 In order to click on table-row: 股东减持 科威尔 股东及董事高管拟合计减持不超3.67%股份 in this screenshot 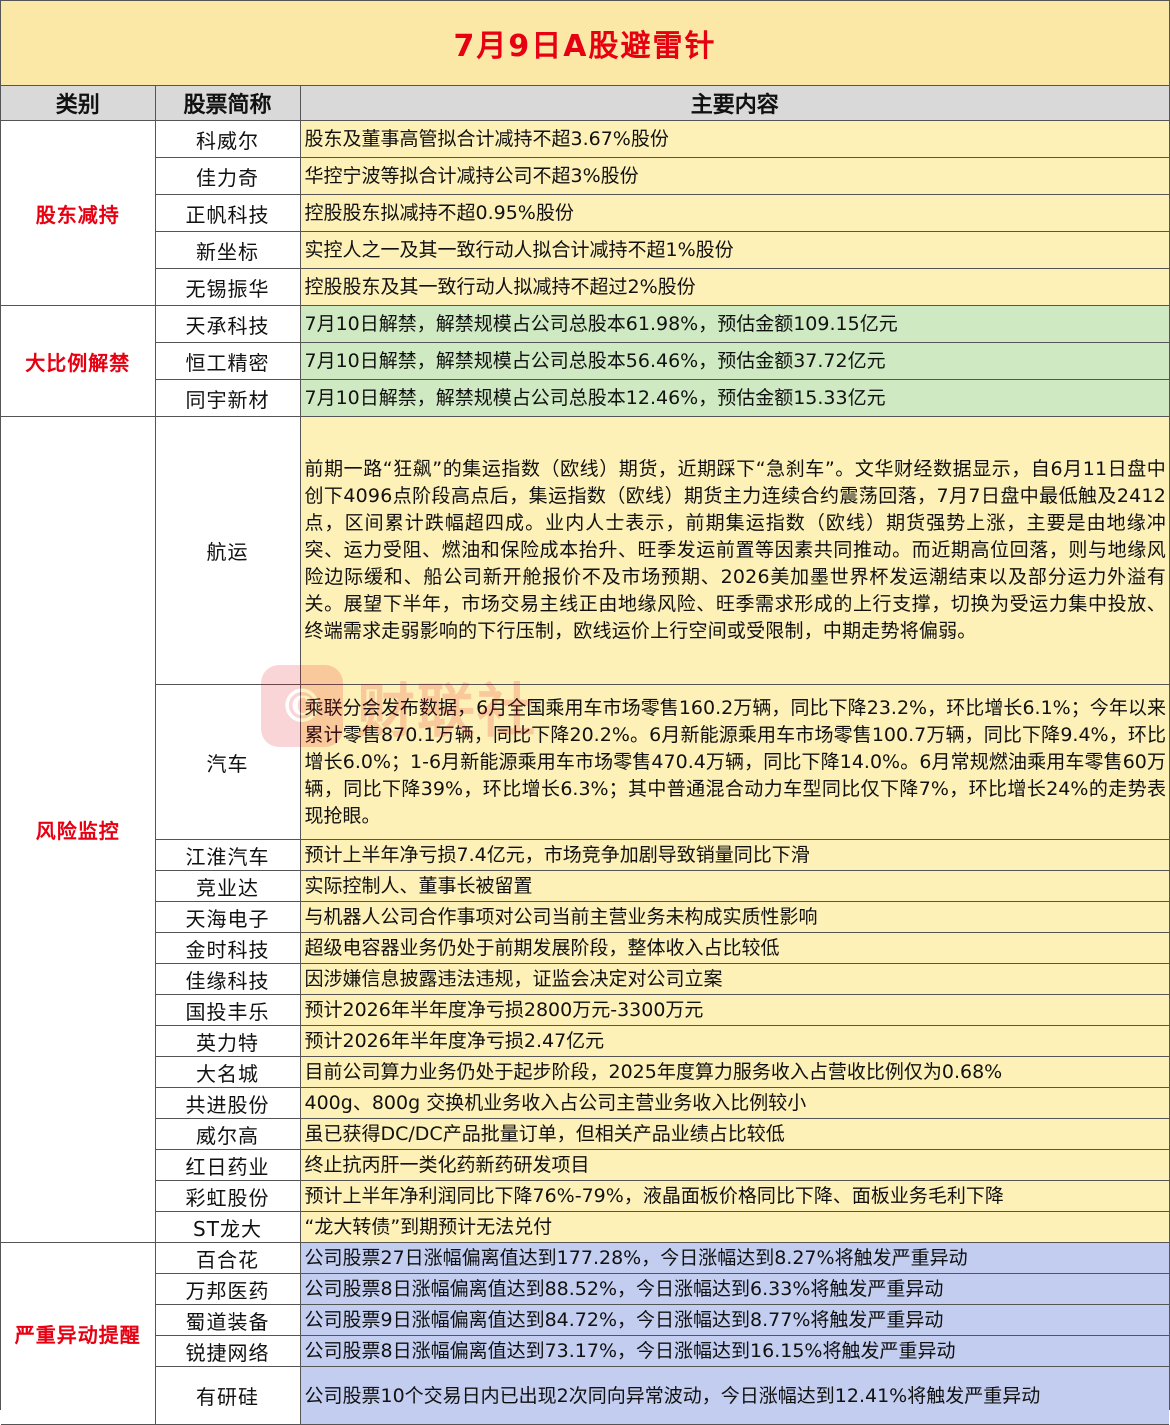, I will do `click(585, 213)`.